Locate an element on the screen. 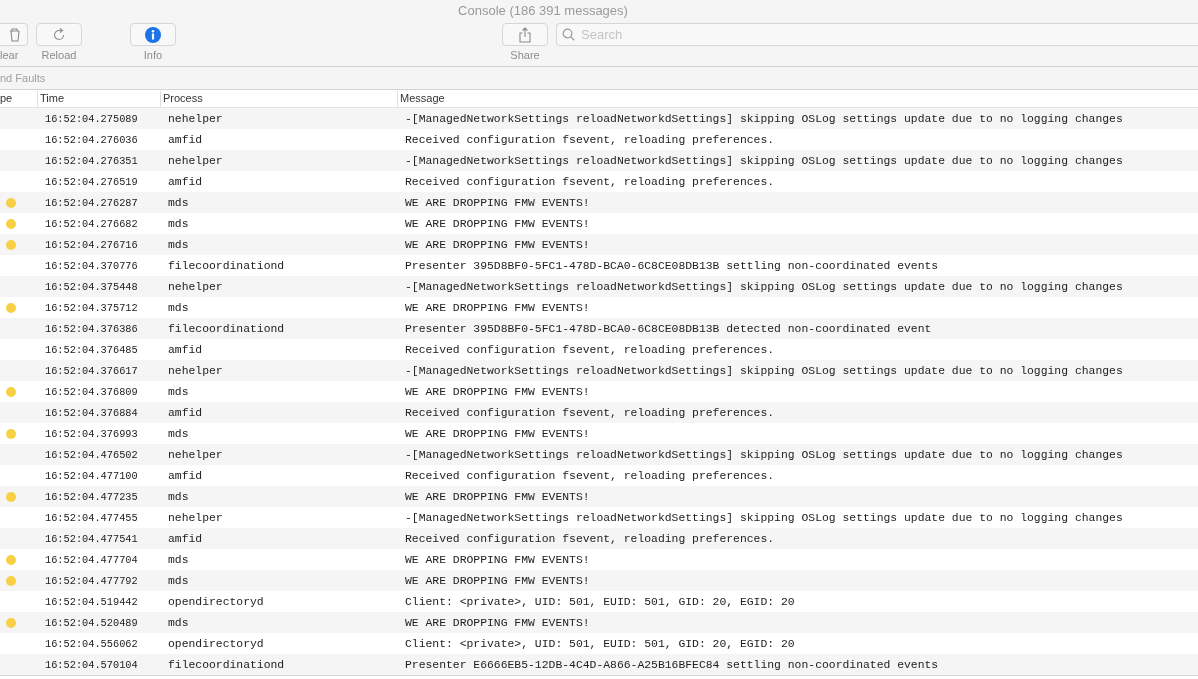  share-icon is located at coordinates (525, 34).